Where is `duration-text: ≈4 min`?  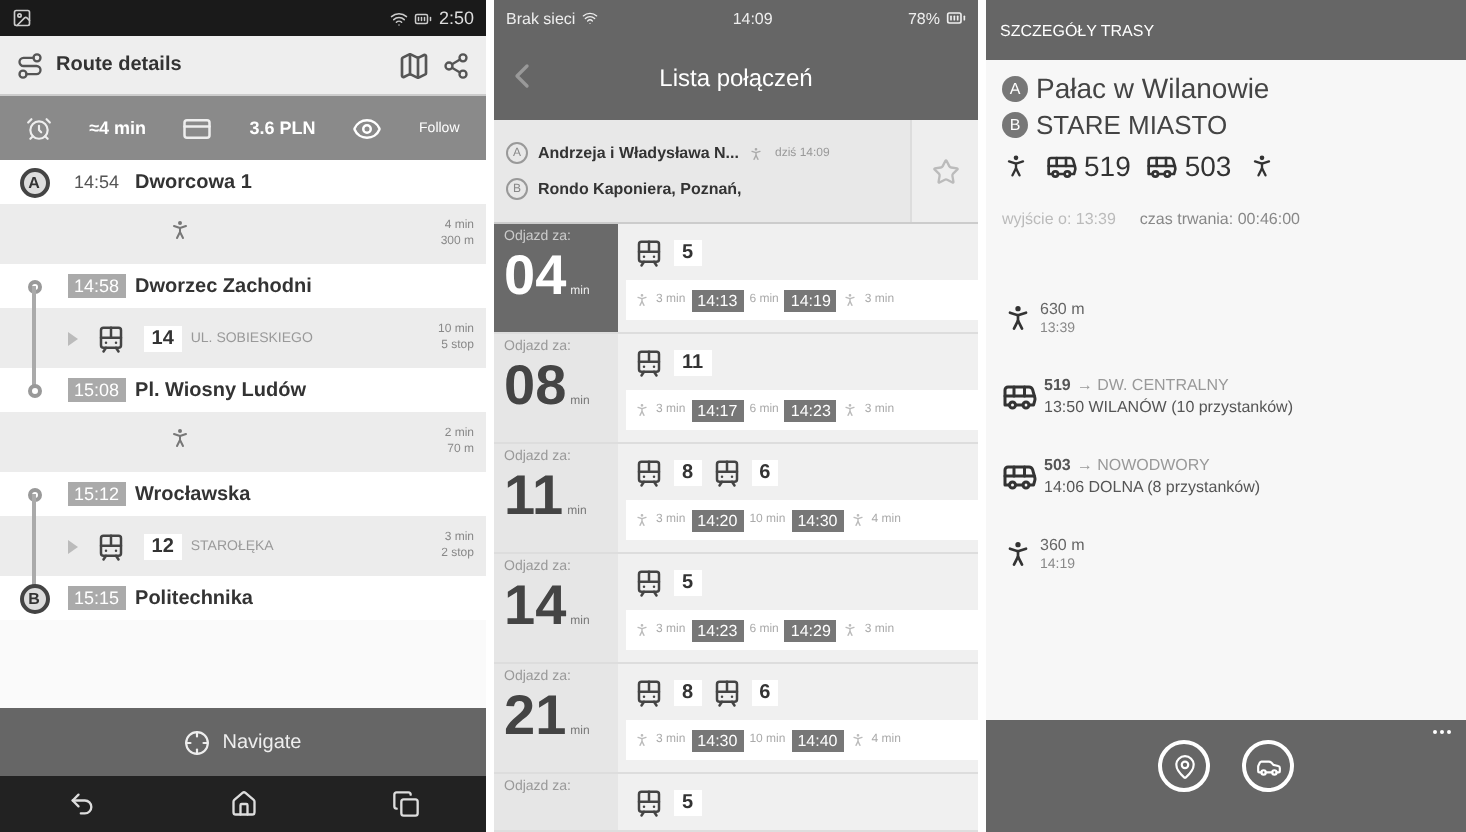
duration-text: ≈4 min is located at coordinates (118, 128).